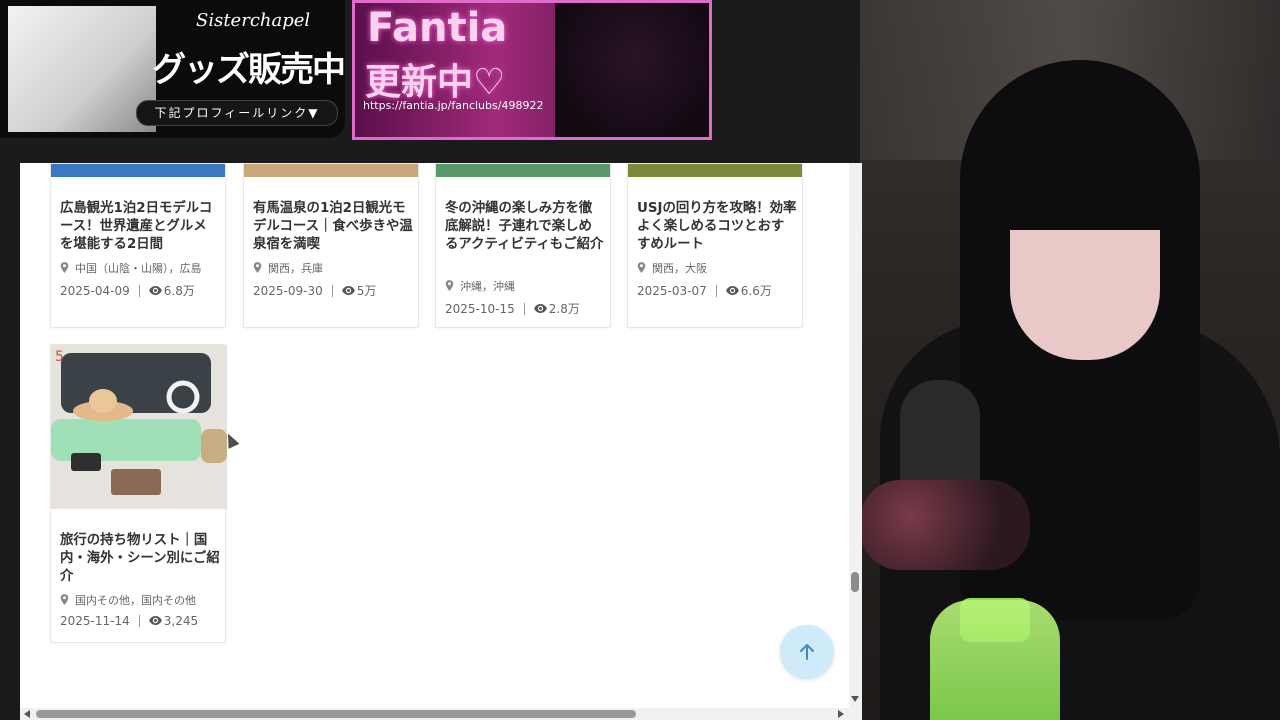  Describe the element at coordinates (181, 621) in the screenshot. I see `article-views: 3,245` at that location.